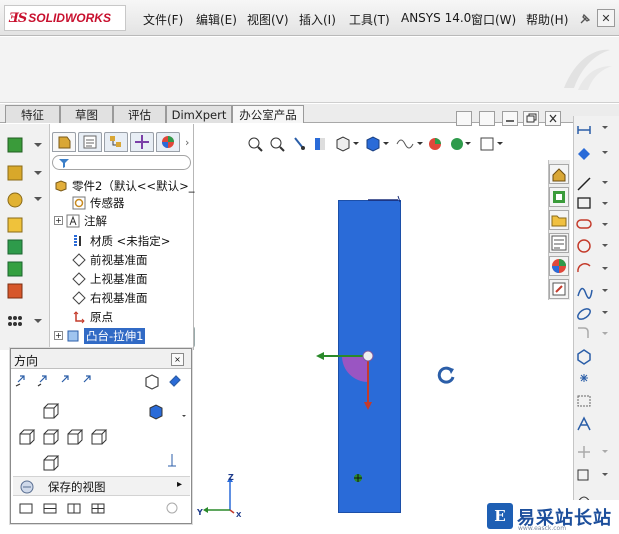 The image size is (619, 534). I want to click on restore-viewport-button, so click(531, 118).